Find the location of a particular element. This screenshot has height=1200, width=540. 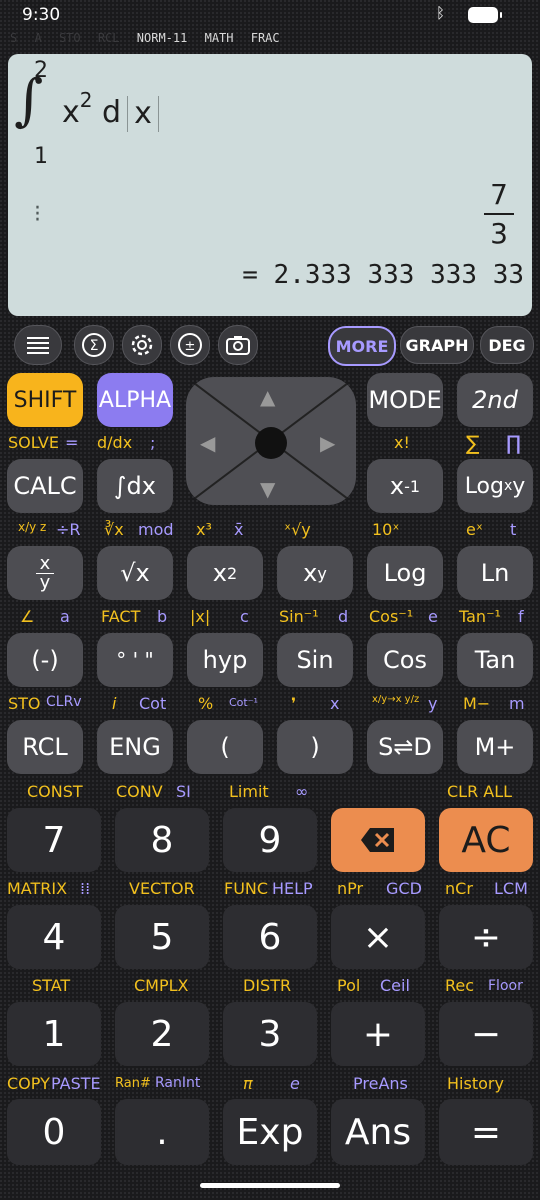

power-key: xy is located at coordinates (315, 573).